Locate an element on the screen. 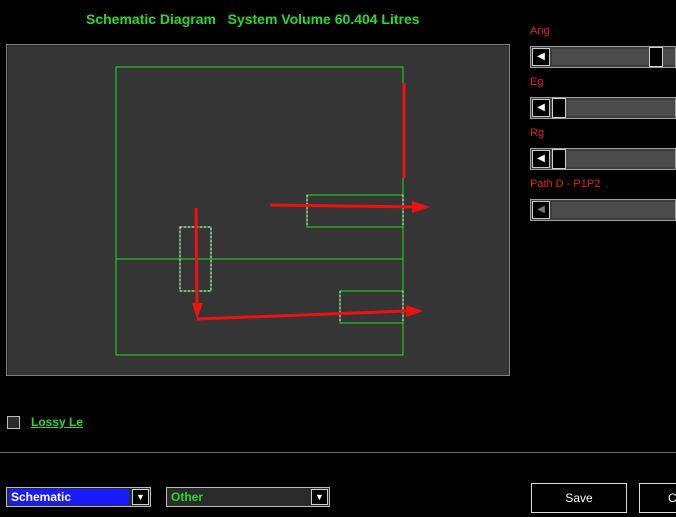 This screenshot has width=676, height=517. upper-outlet is located at coordinates (355, 211).